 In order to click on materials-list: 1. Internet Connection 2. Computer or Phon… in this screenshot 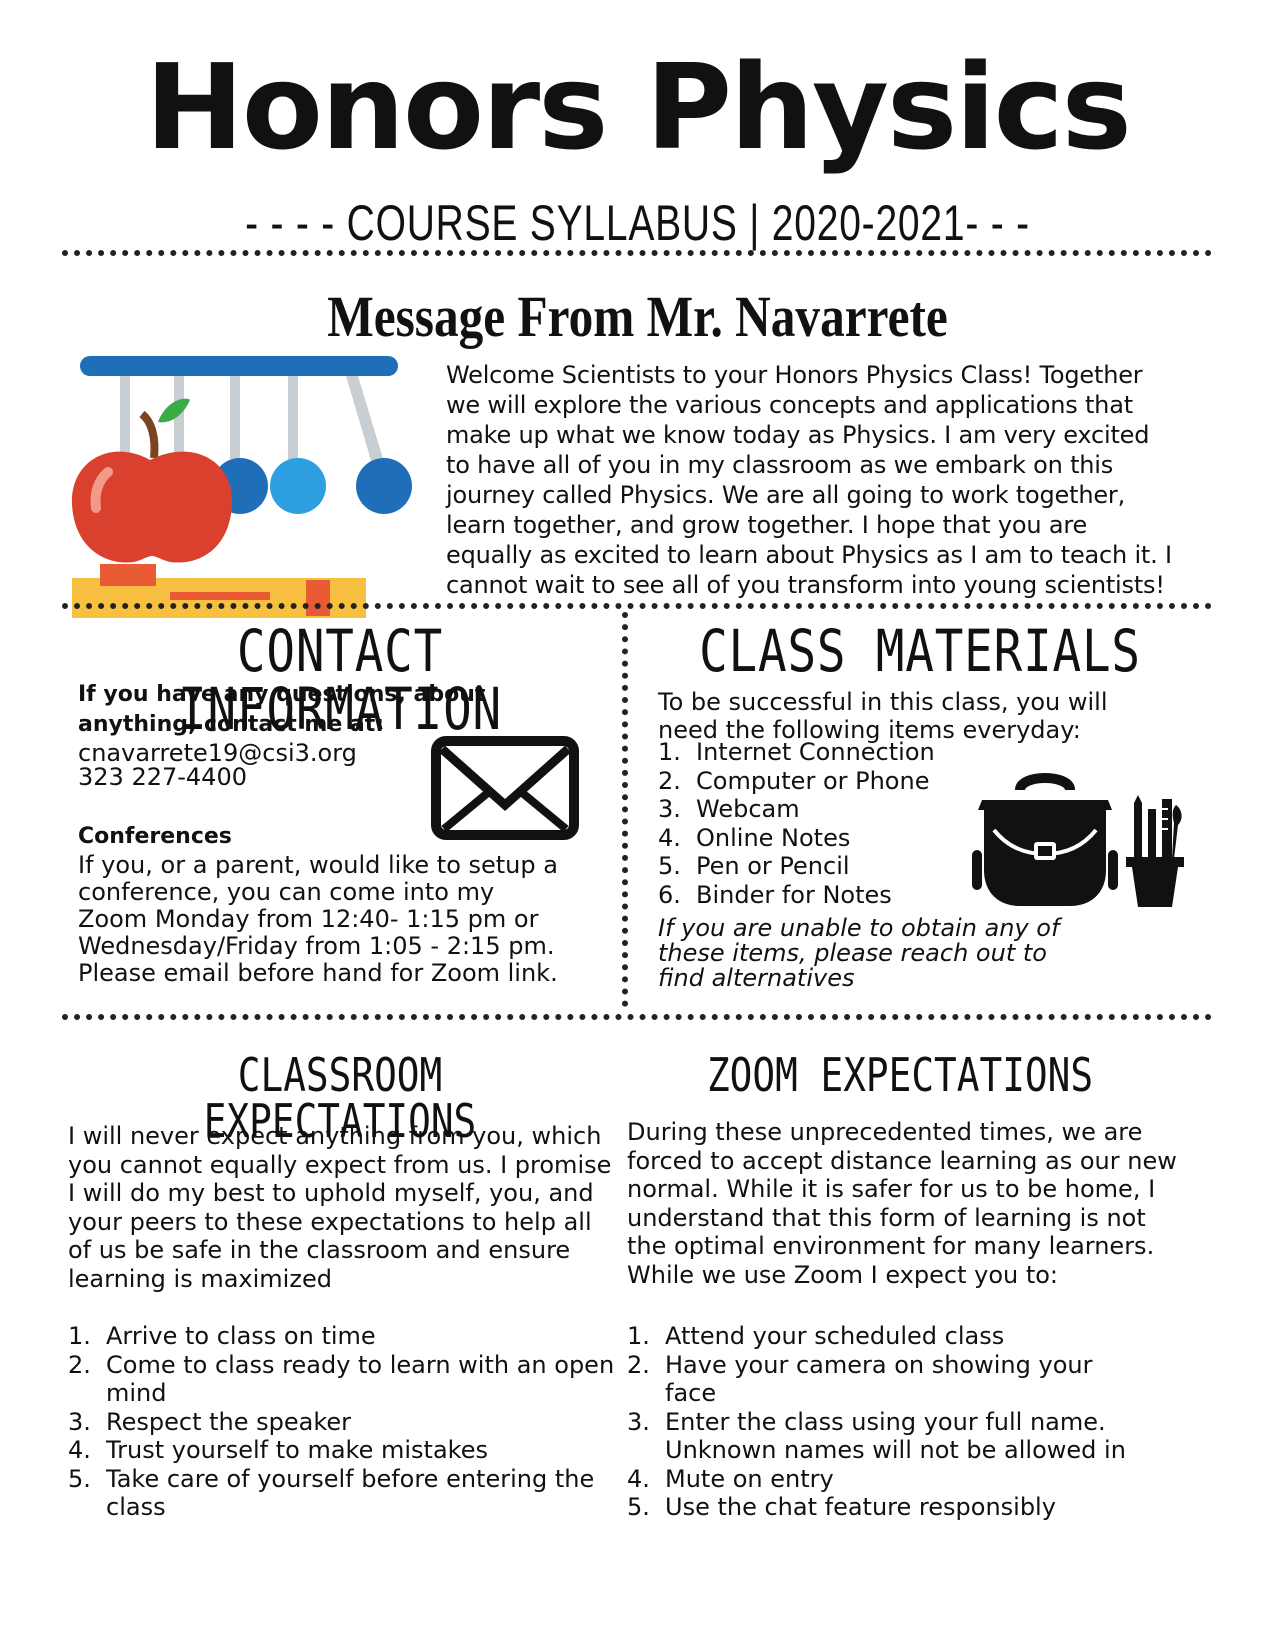, I will do `click(818, 823)`.